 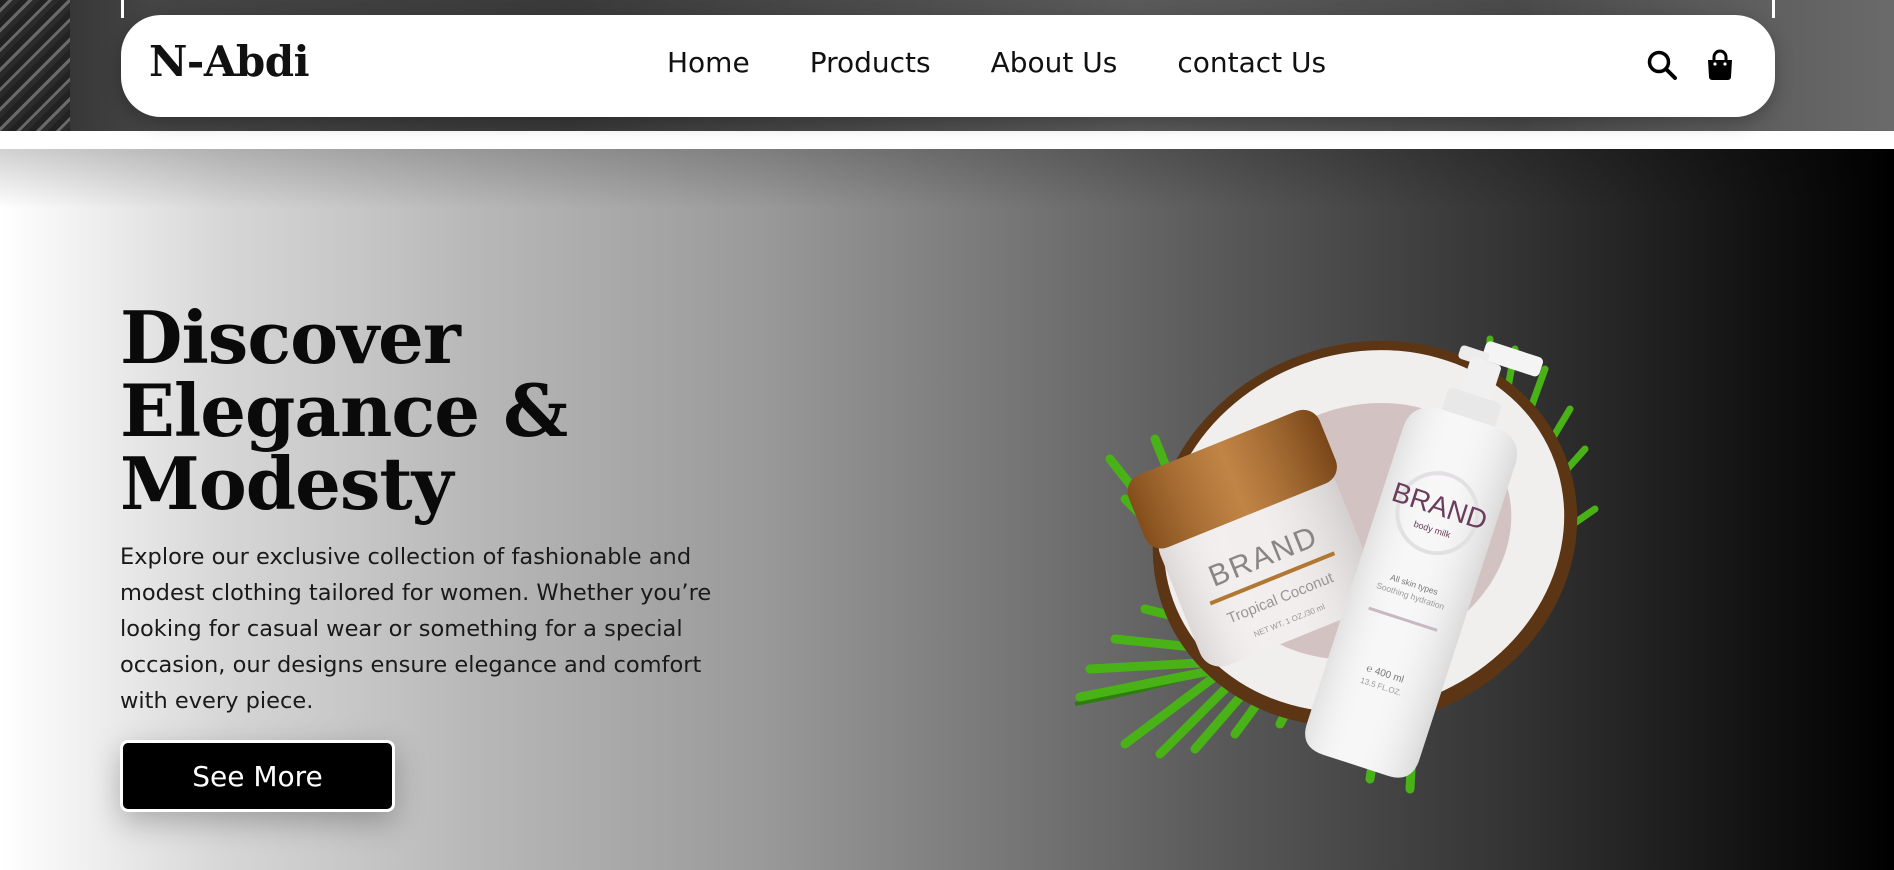 I want to click on see-more-button: See More, so click(x=257, y=776).